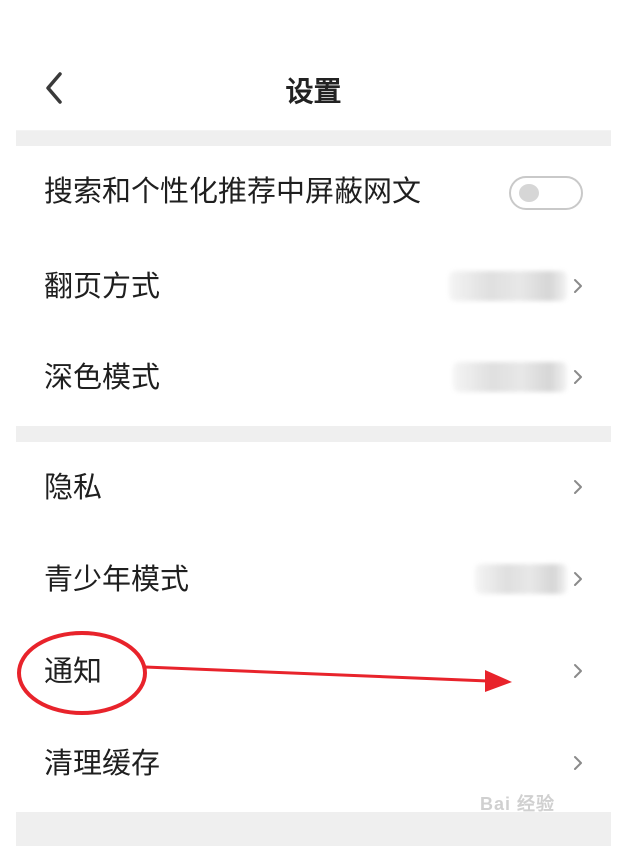  What do you see at coordinates (102, 377) in the screenshot?
I see `setting-label: 深色模式` at bounding box center [102, 377].